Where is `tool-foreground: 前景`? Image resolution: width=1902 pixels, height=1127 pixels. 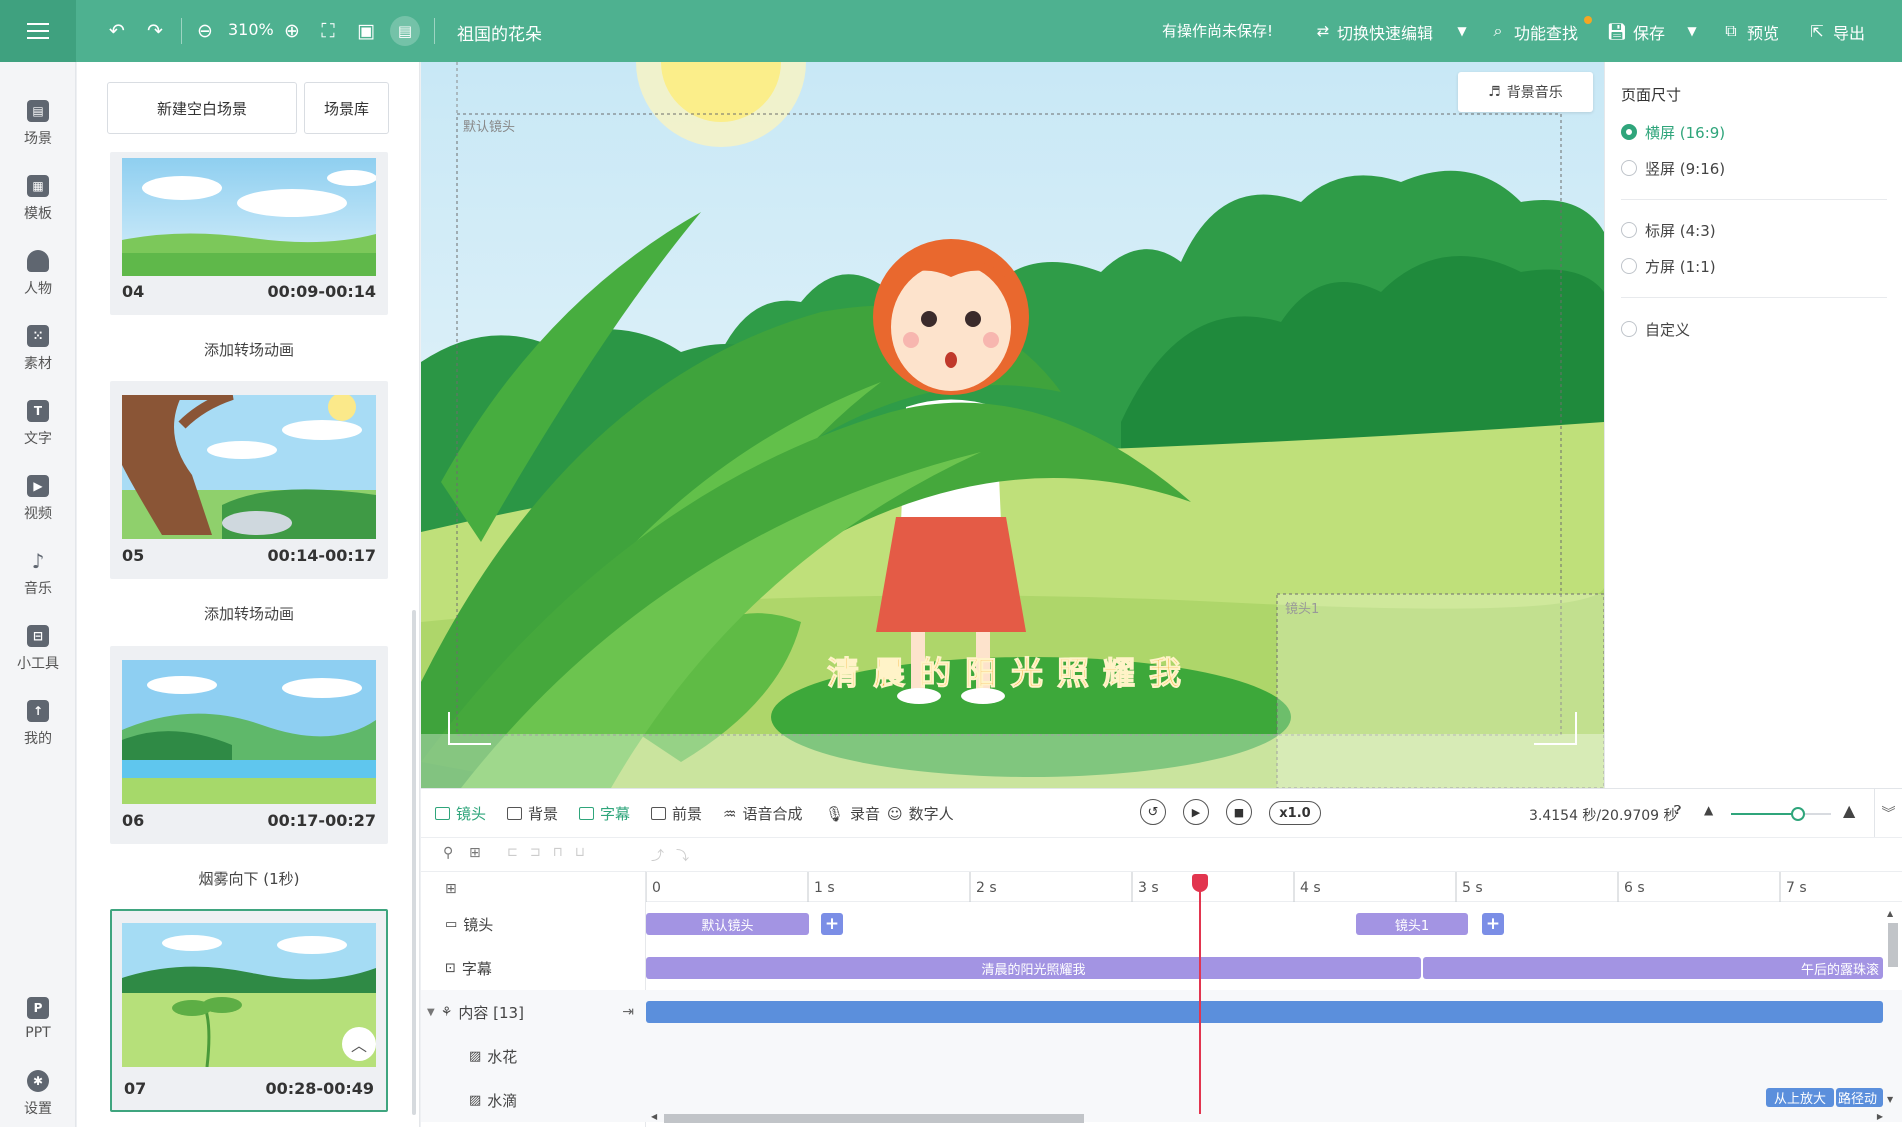 tool-foreground: 前景 is located at coordinates (676, 813).